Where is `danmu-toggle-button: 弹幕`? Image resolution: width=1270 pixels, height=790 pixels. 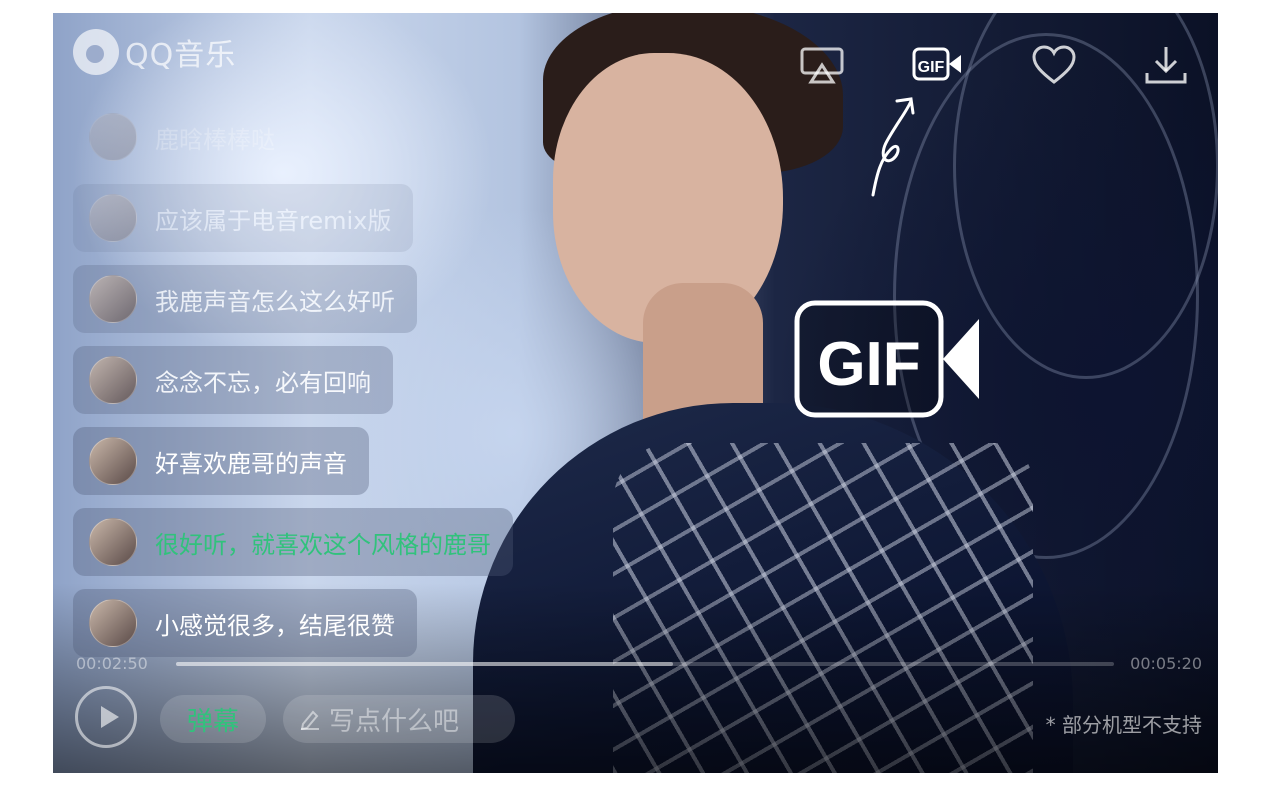
danmu-toggle-button: 弹幕 is located at coordinates (213, 719).